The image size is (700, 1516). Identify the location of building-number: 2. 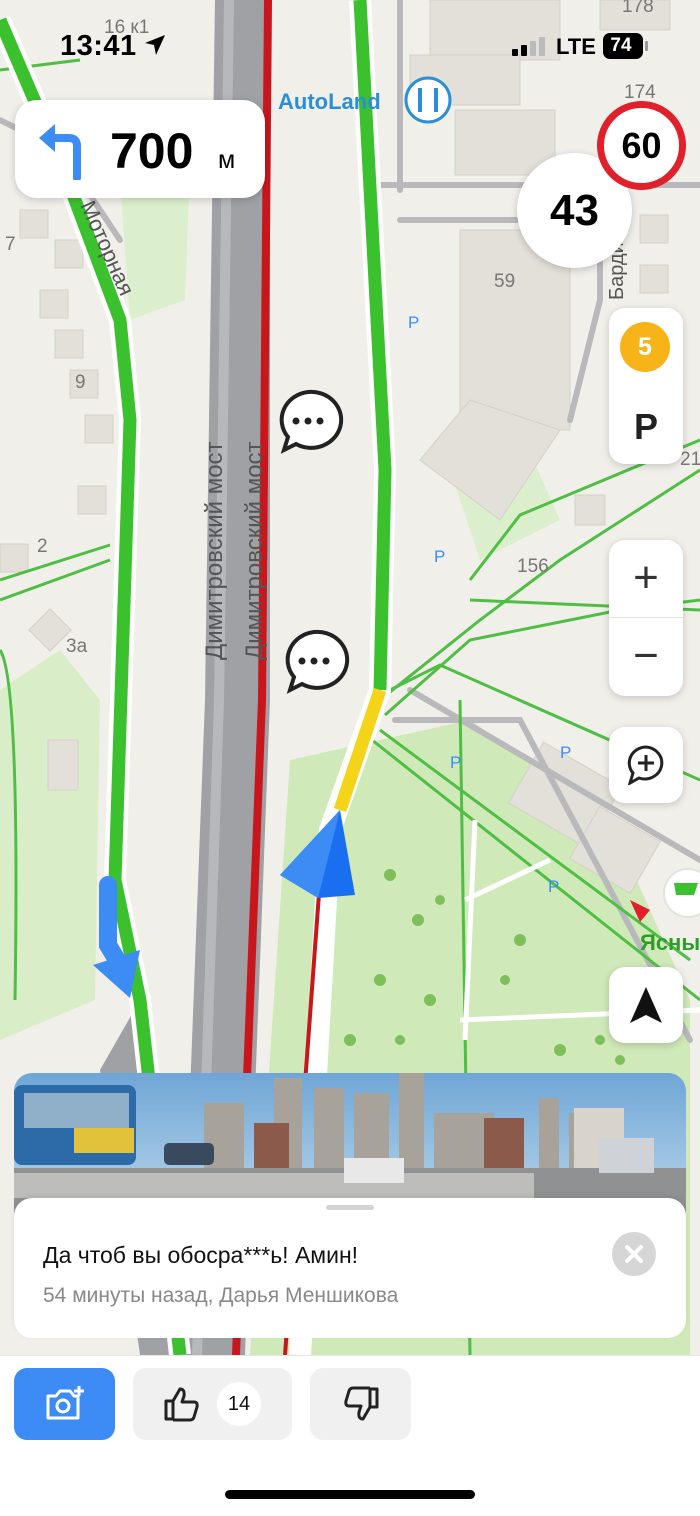
(42, 546).